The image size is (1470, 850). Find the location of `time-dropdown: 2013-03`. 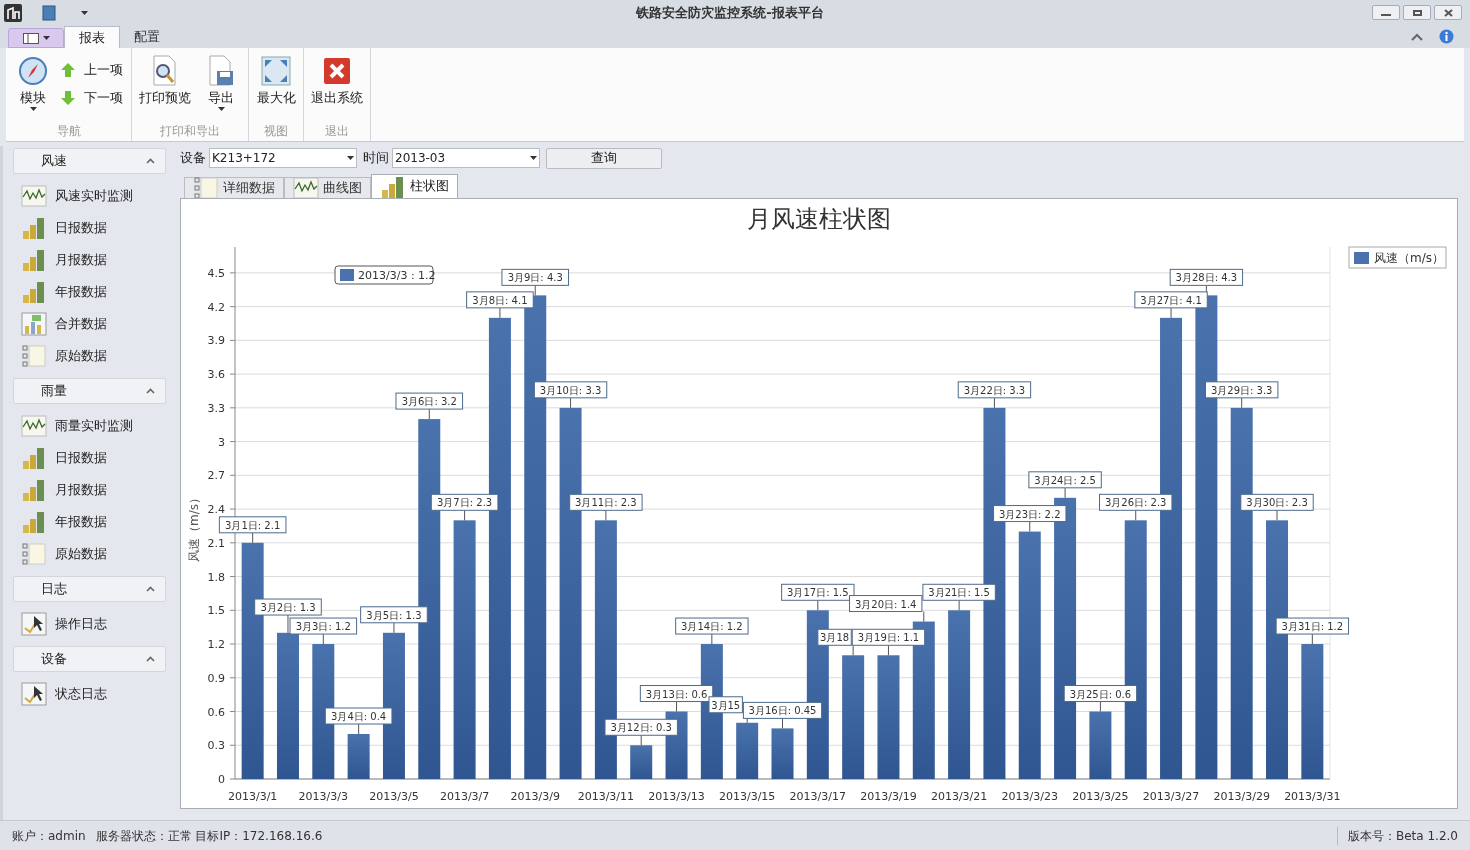

time-dropdown: 2013-03 is located at coordinates (466, 158).